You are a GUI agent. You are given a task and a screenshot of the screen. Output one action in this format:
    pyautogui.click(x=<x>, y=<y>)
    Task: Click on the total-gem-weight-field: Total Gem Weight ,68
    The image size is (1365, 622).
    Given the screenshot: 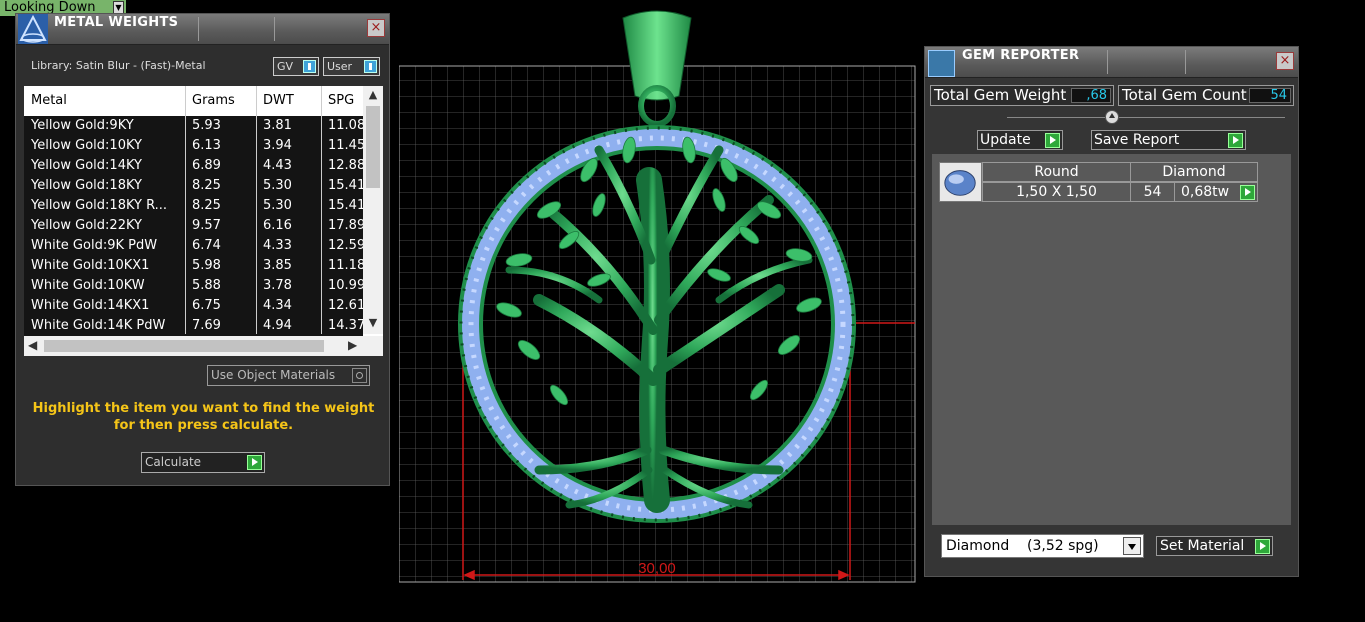 What is the action you would take?
    pyautogui.click(x=1022, y=95)
    